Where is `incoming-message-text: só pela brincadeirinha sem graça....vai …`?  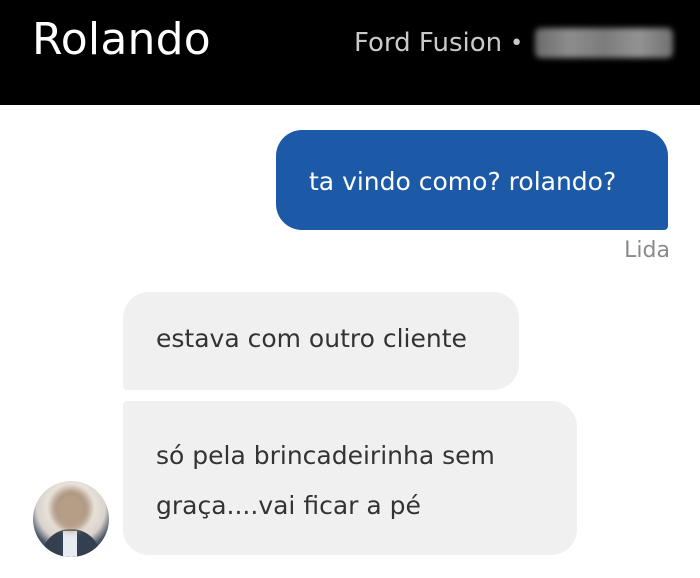 incoming-message-text: só pela brincadeirinha sem graça....vai … is located at coordinates (325, 480).